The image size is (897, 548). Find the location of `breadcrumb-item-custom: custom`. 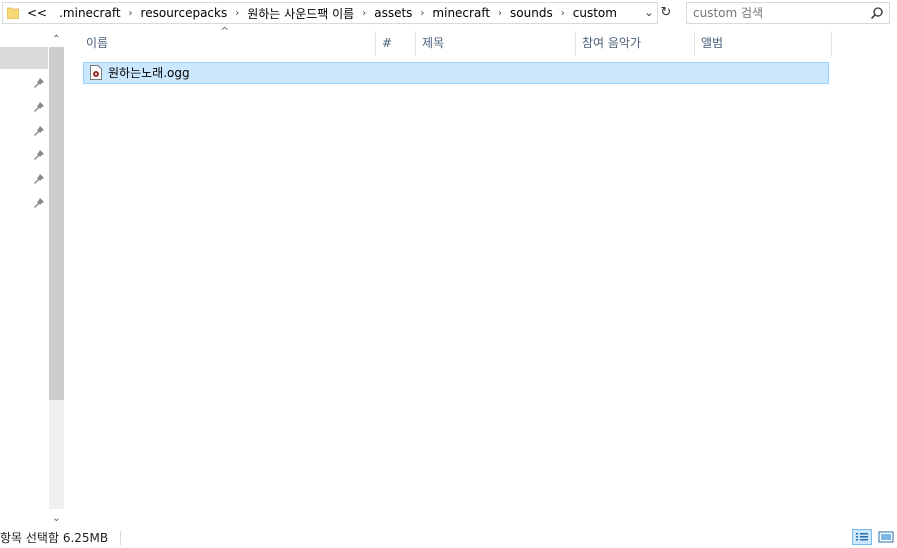

breadcrumb-item-custom: custom is located at coordinates (595, 13).